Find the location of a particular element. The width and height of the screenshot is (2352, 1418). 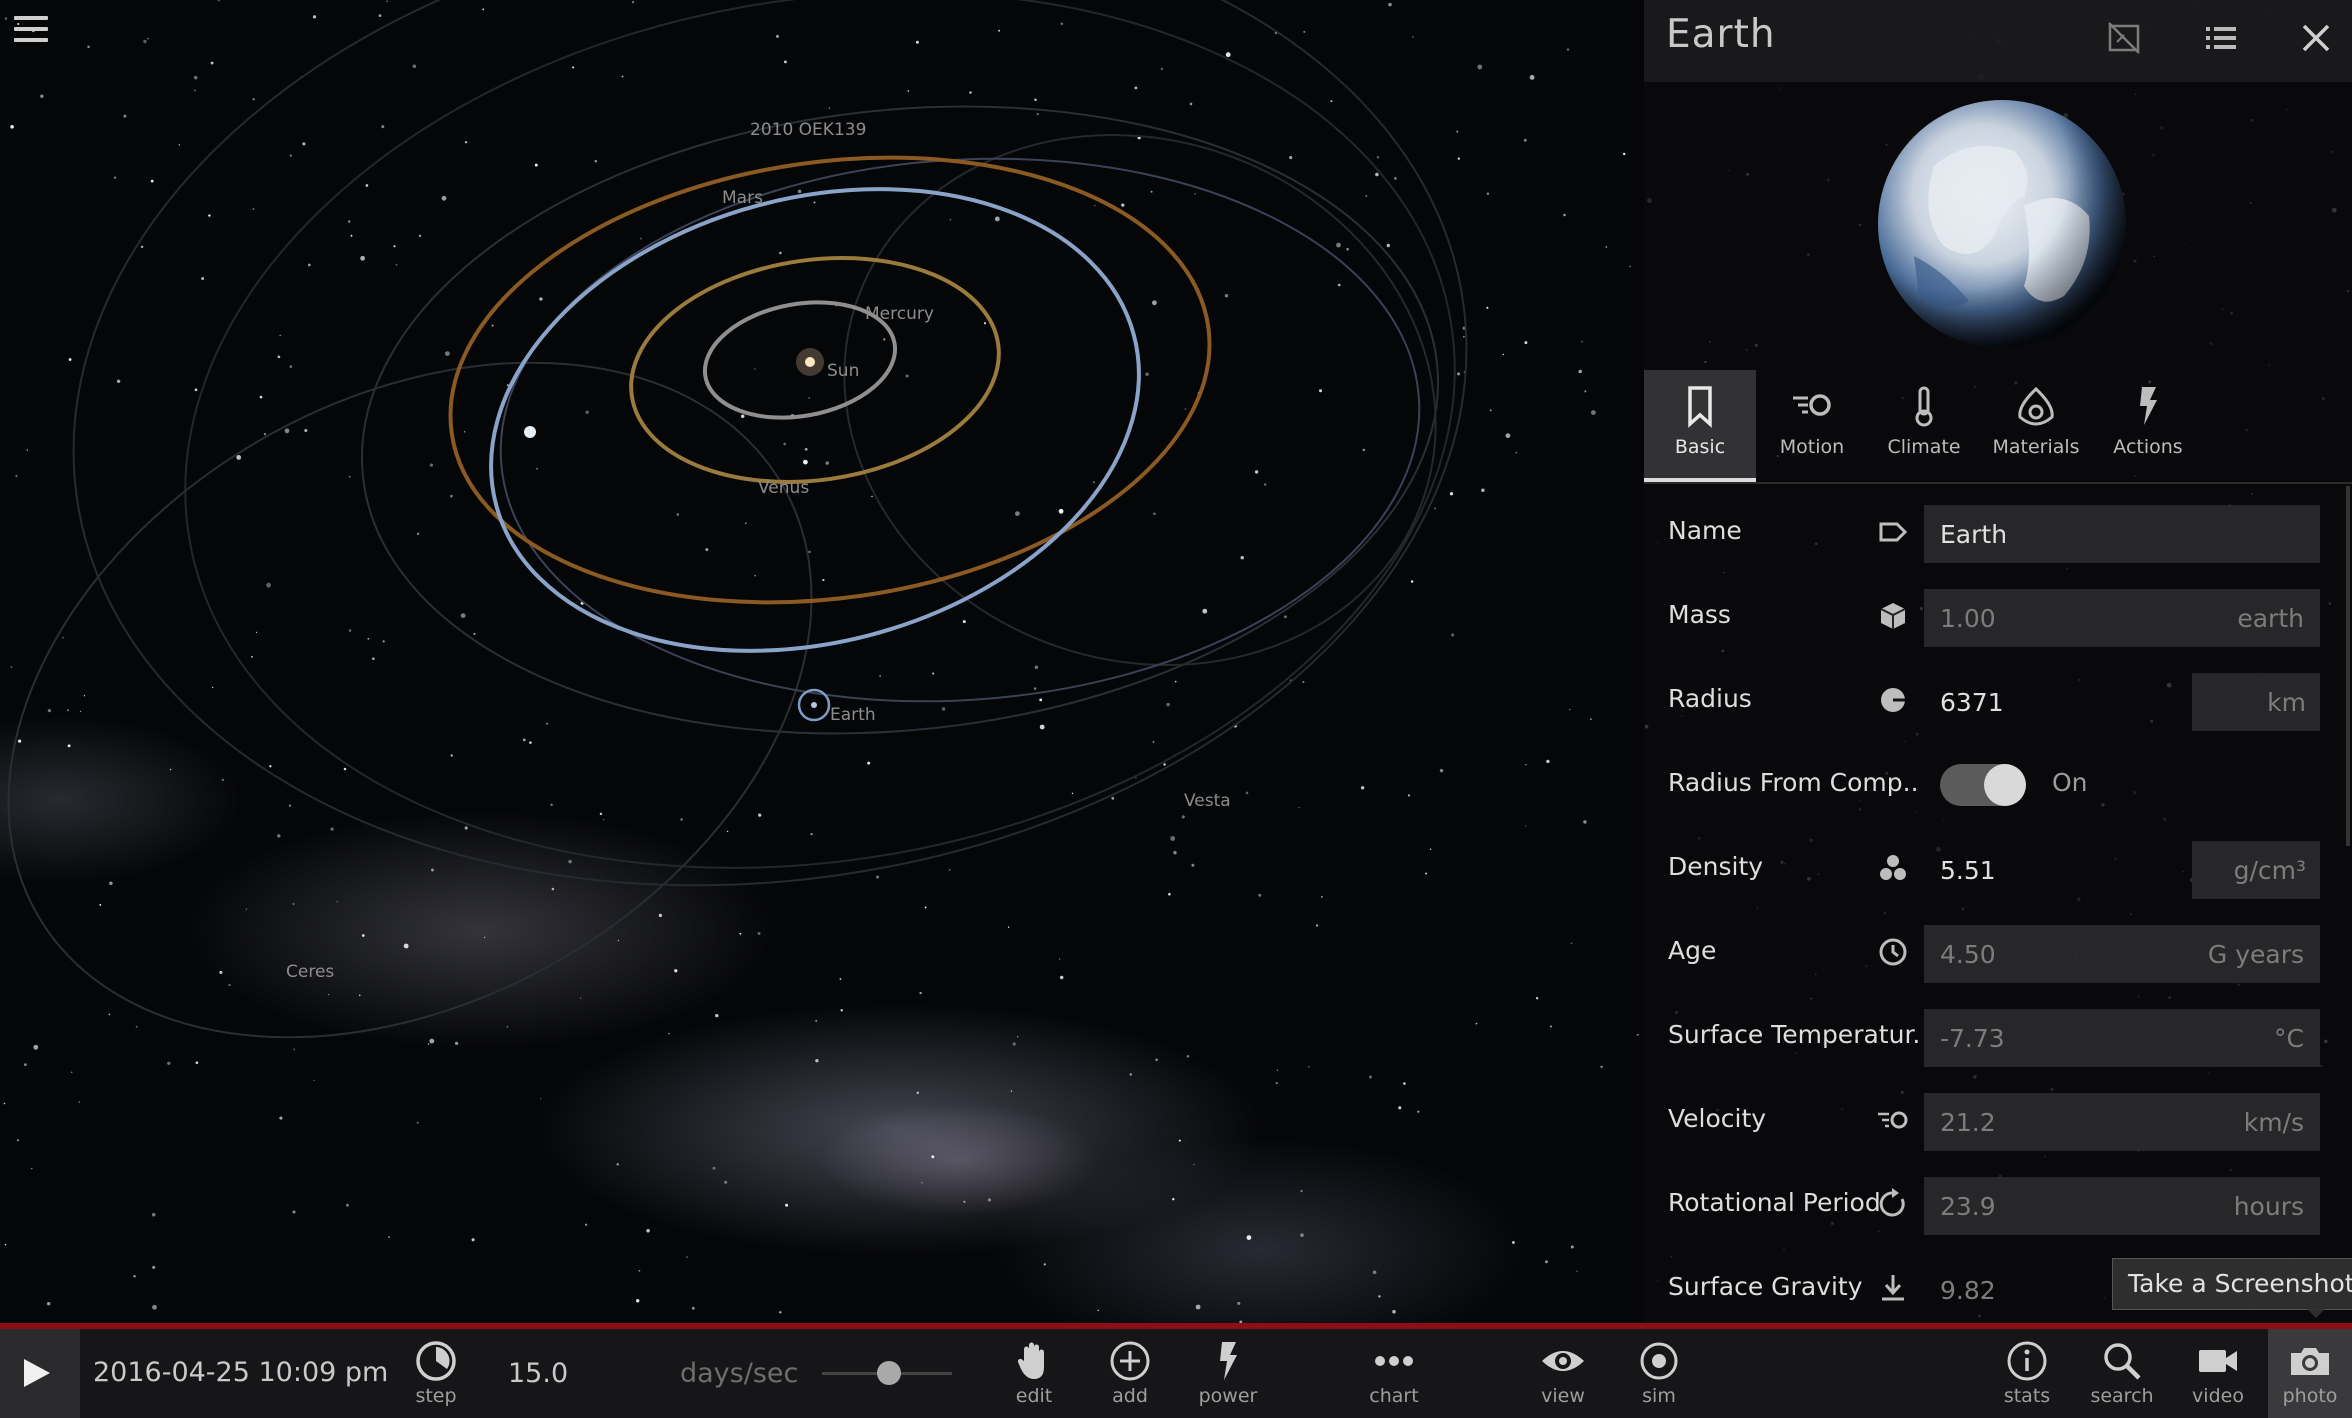

mercury-label: Mercury is located at coordinates (899, 314).